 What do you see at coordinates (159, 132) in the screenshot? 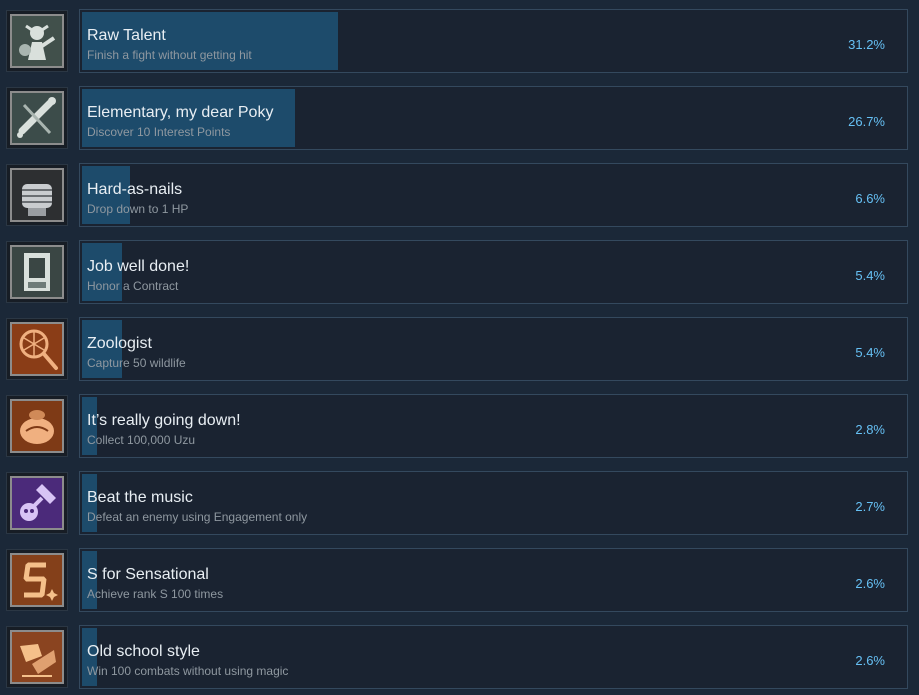
I see `achievement-description: Discover 10 Interest Points` at bounding box center [159, 132].